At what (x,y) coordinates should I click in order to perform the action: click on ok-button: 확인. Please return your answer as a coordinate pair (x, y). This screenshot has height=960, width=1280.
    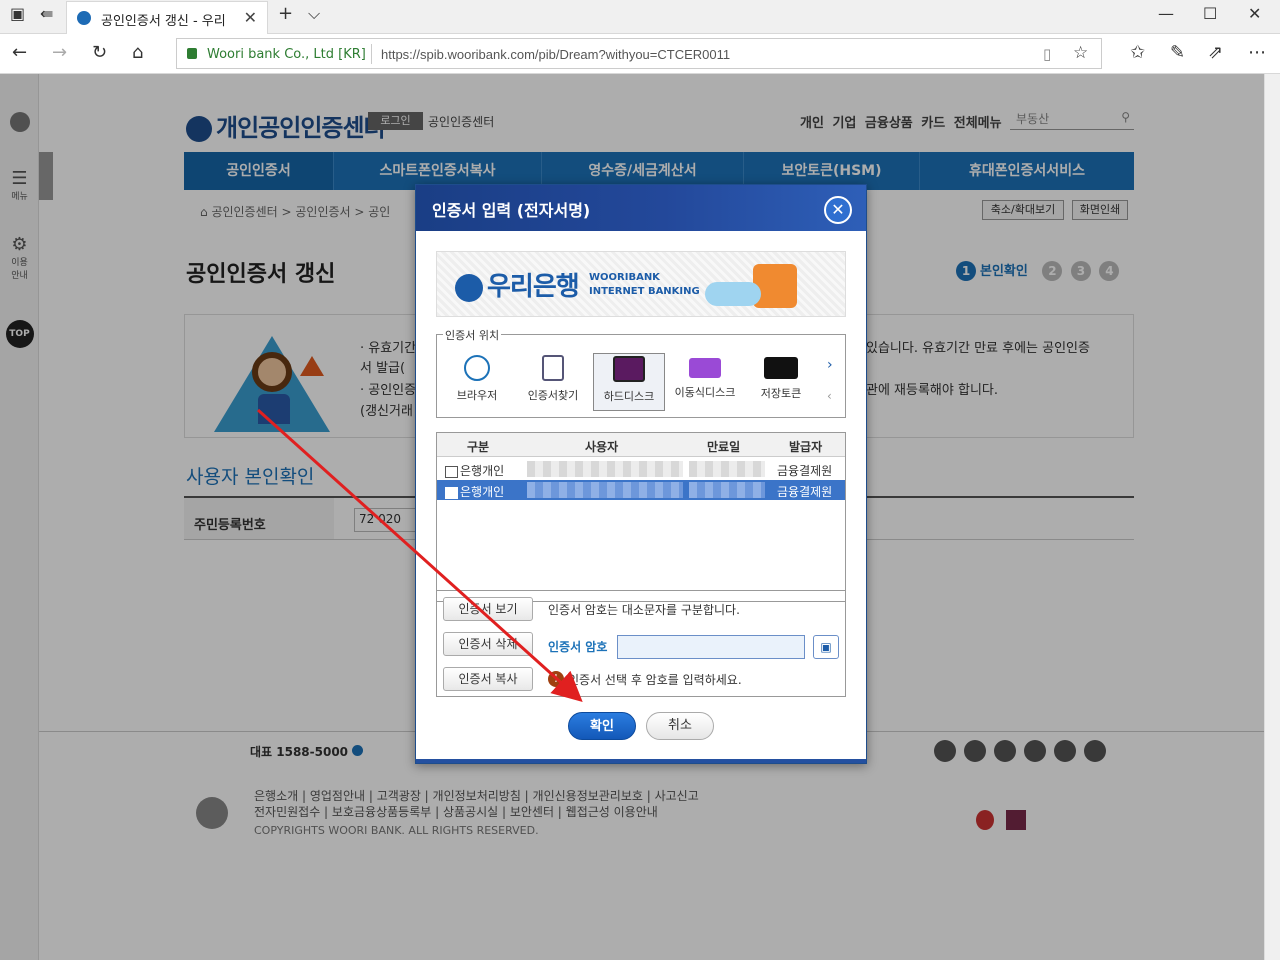
    Looking at the image, I should click on (602, 726).